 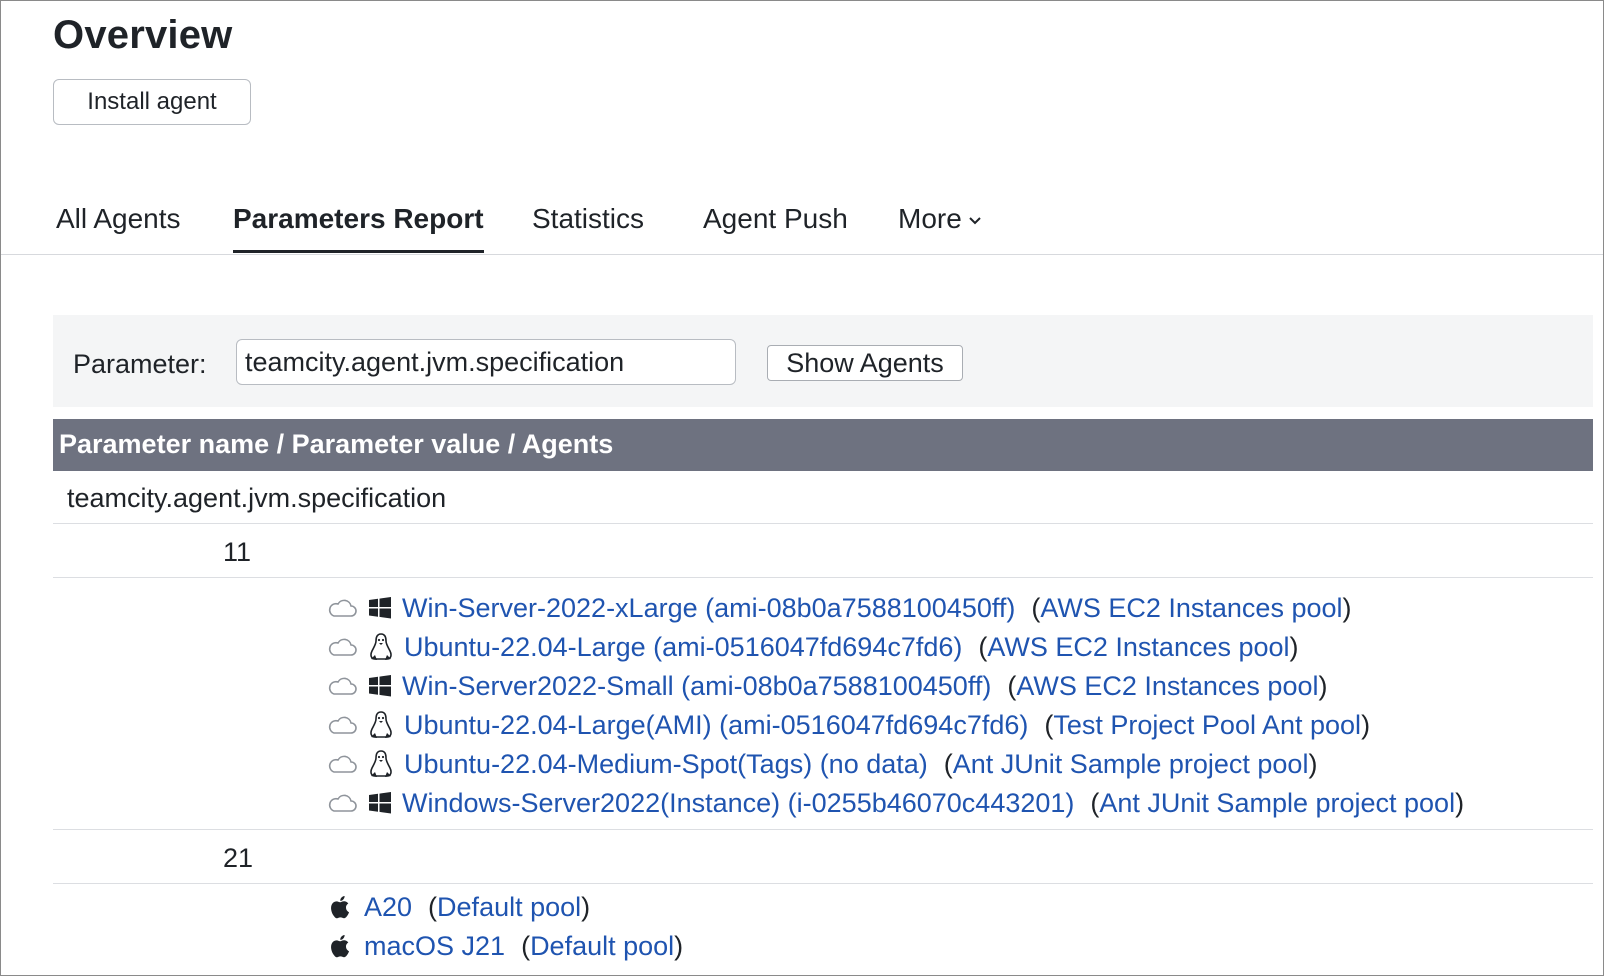 What do you see at coordinates (388, 907) in the screenshot?
I see `agent-link: A20` at bounding box center [388, 907].